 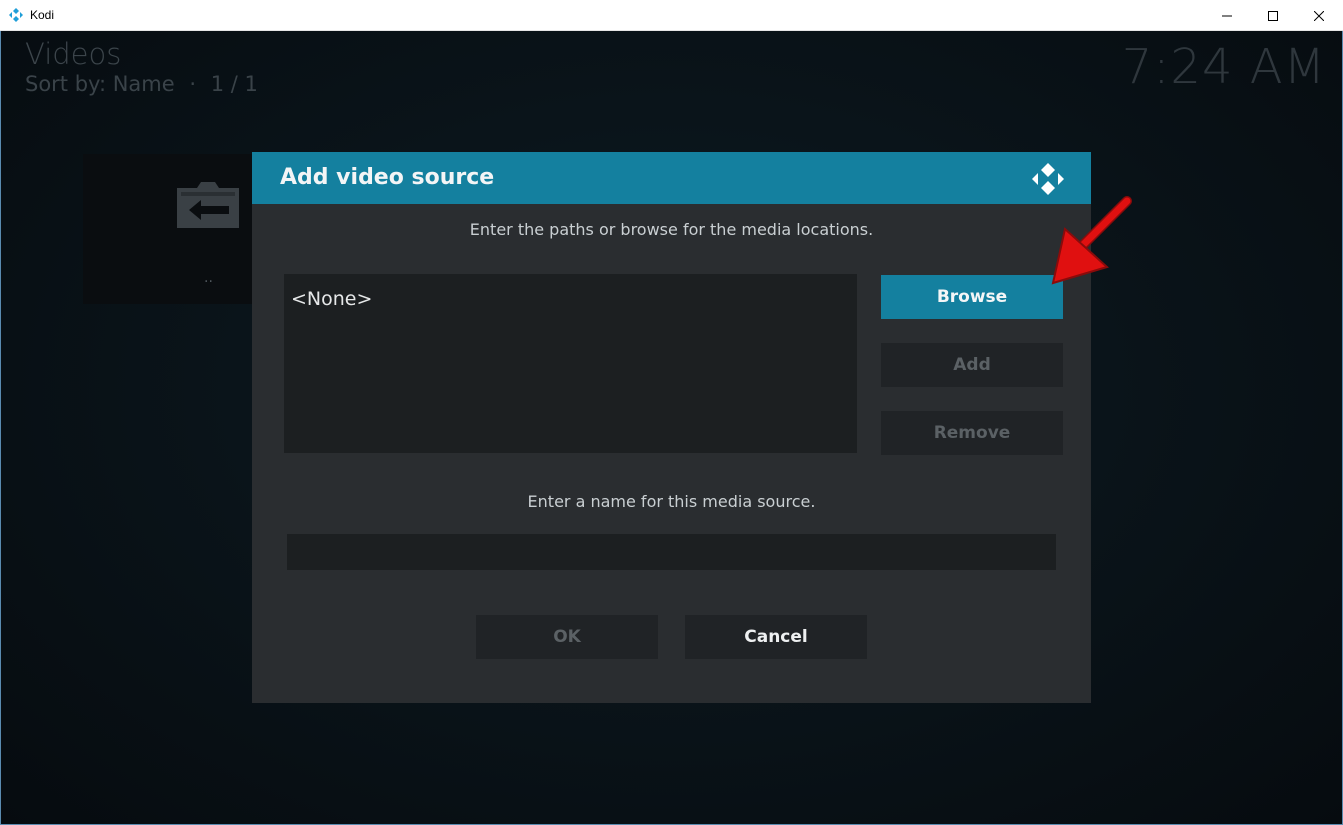 What do you see at coordinates (972, 365) in the screenshot?
I see `add-button: Add` at bounding box center [972, 365].